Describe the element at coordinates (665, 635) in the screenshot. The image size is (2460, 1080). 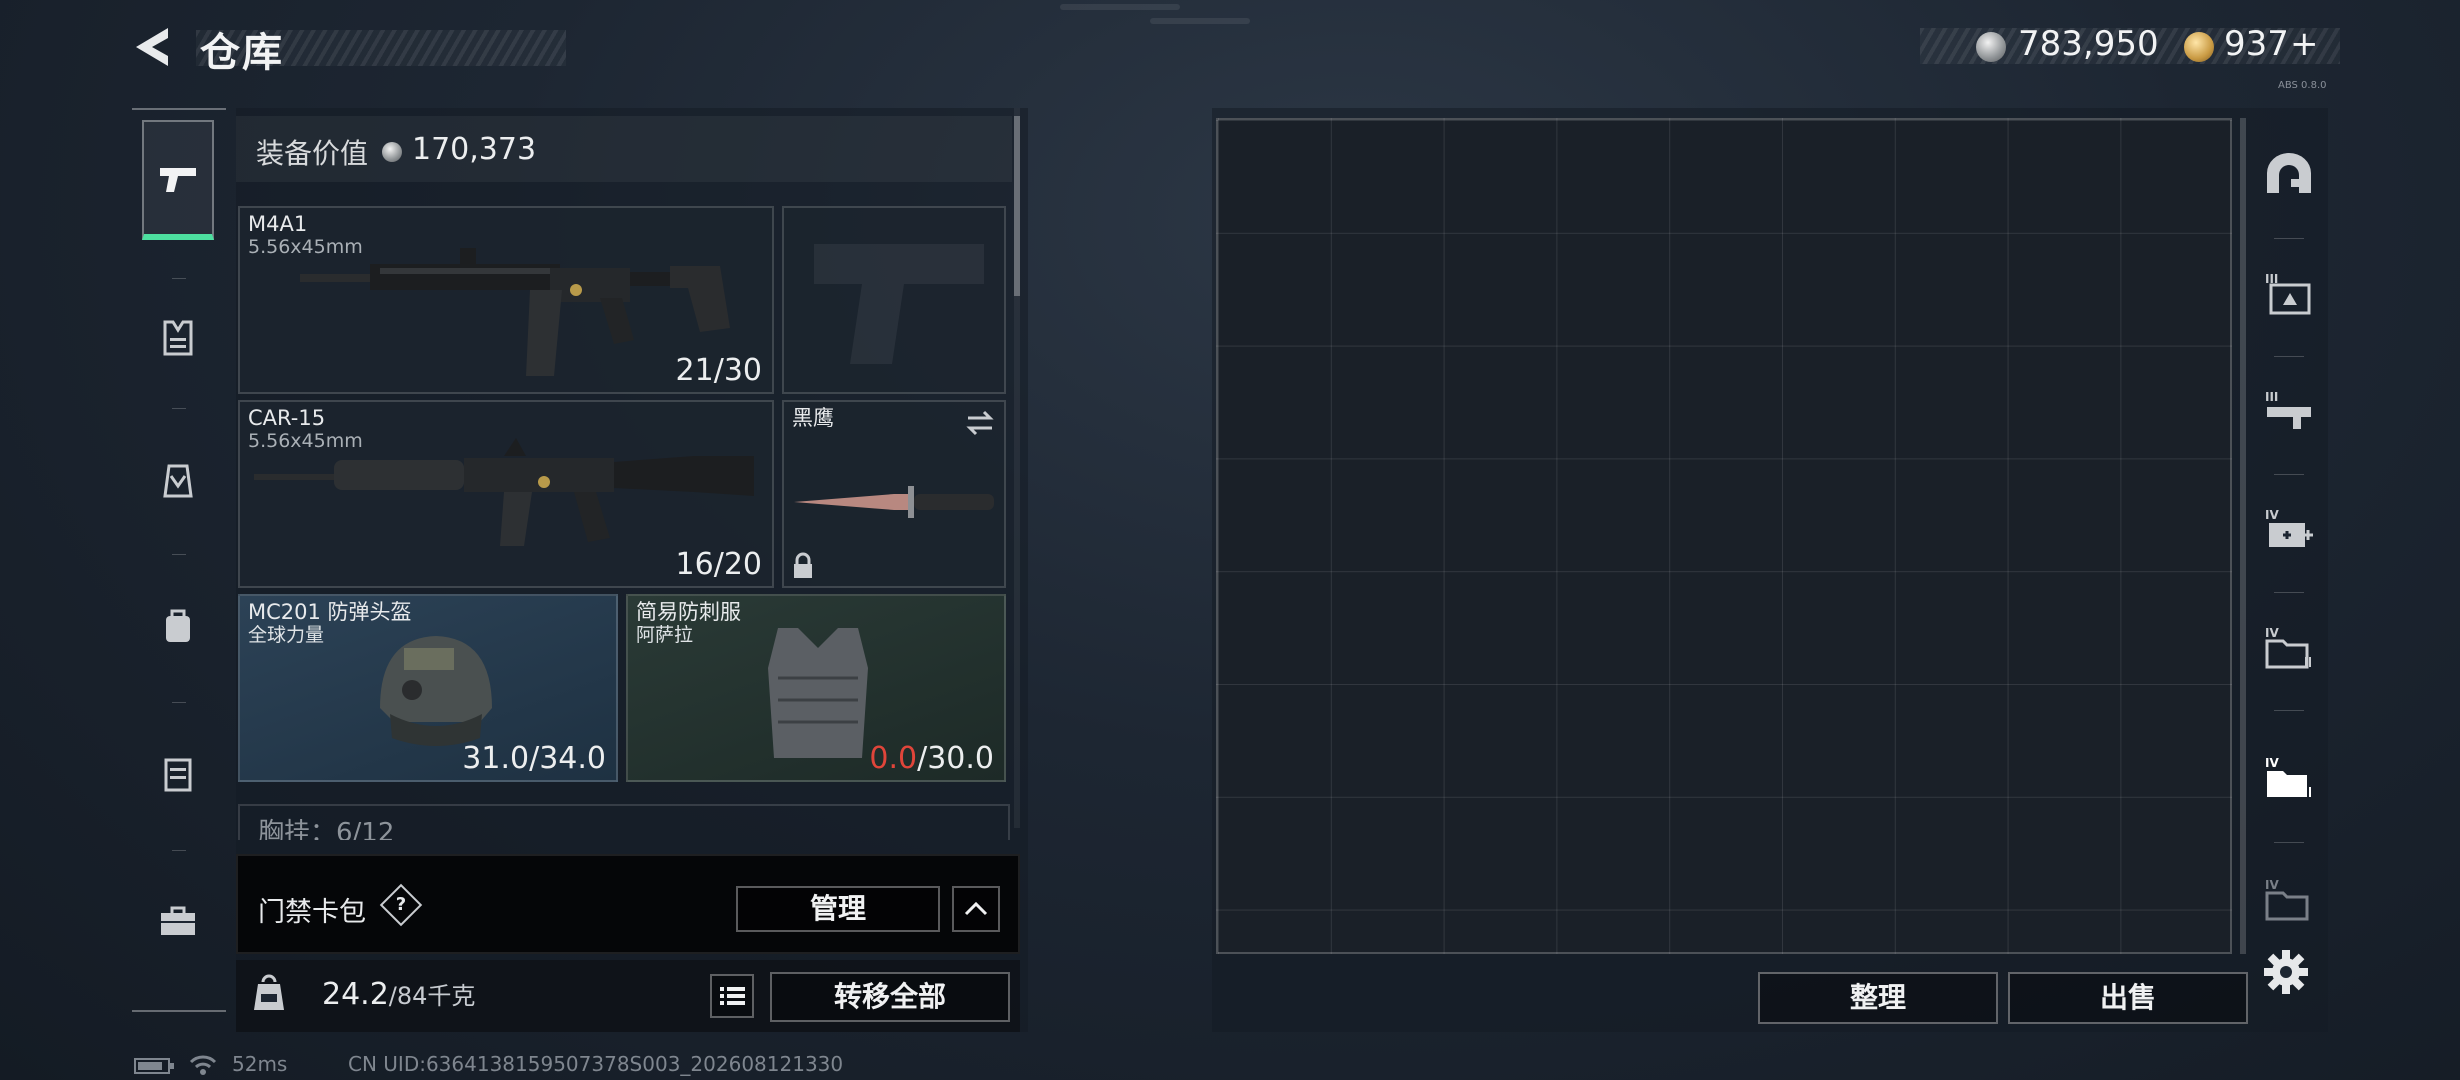
I see `body-armor-faction: 阿萨拉` at that location.